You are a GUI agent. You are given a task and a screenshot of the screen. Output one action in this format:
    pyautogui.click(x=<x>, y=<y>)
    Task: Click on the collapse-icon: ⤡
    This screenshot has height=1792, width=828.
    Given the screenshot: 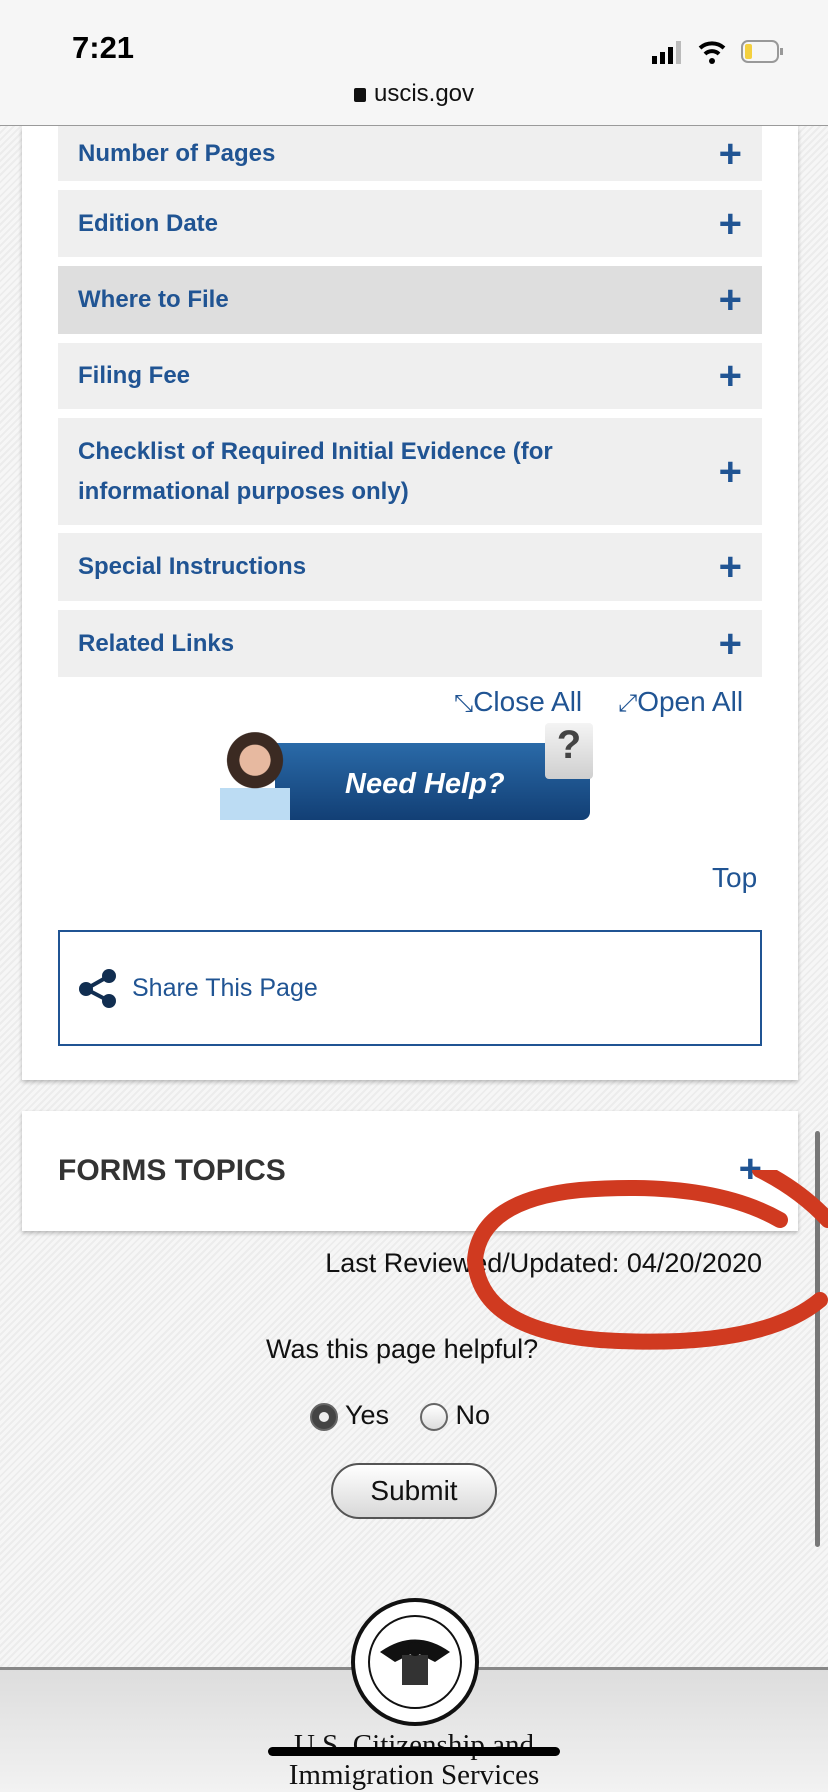 What is the action you would take?
    pyautogui.click(x=464, y=703)
    